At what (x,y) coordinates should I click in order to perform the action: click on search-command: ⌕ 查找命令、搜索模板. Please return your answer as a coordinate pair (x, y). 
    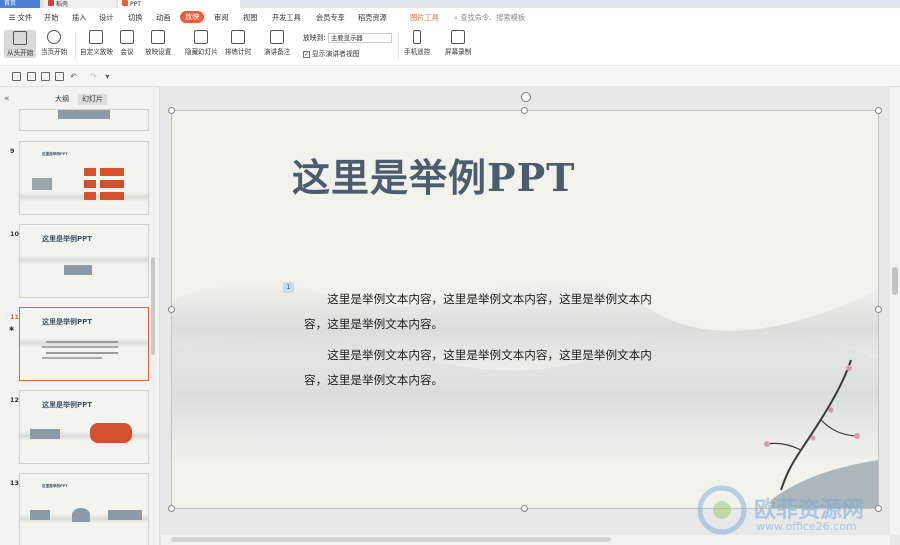
    Looking at the image, I should click on (489, 18).